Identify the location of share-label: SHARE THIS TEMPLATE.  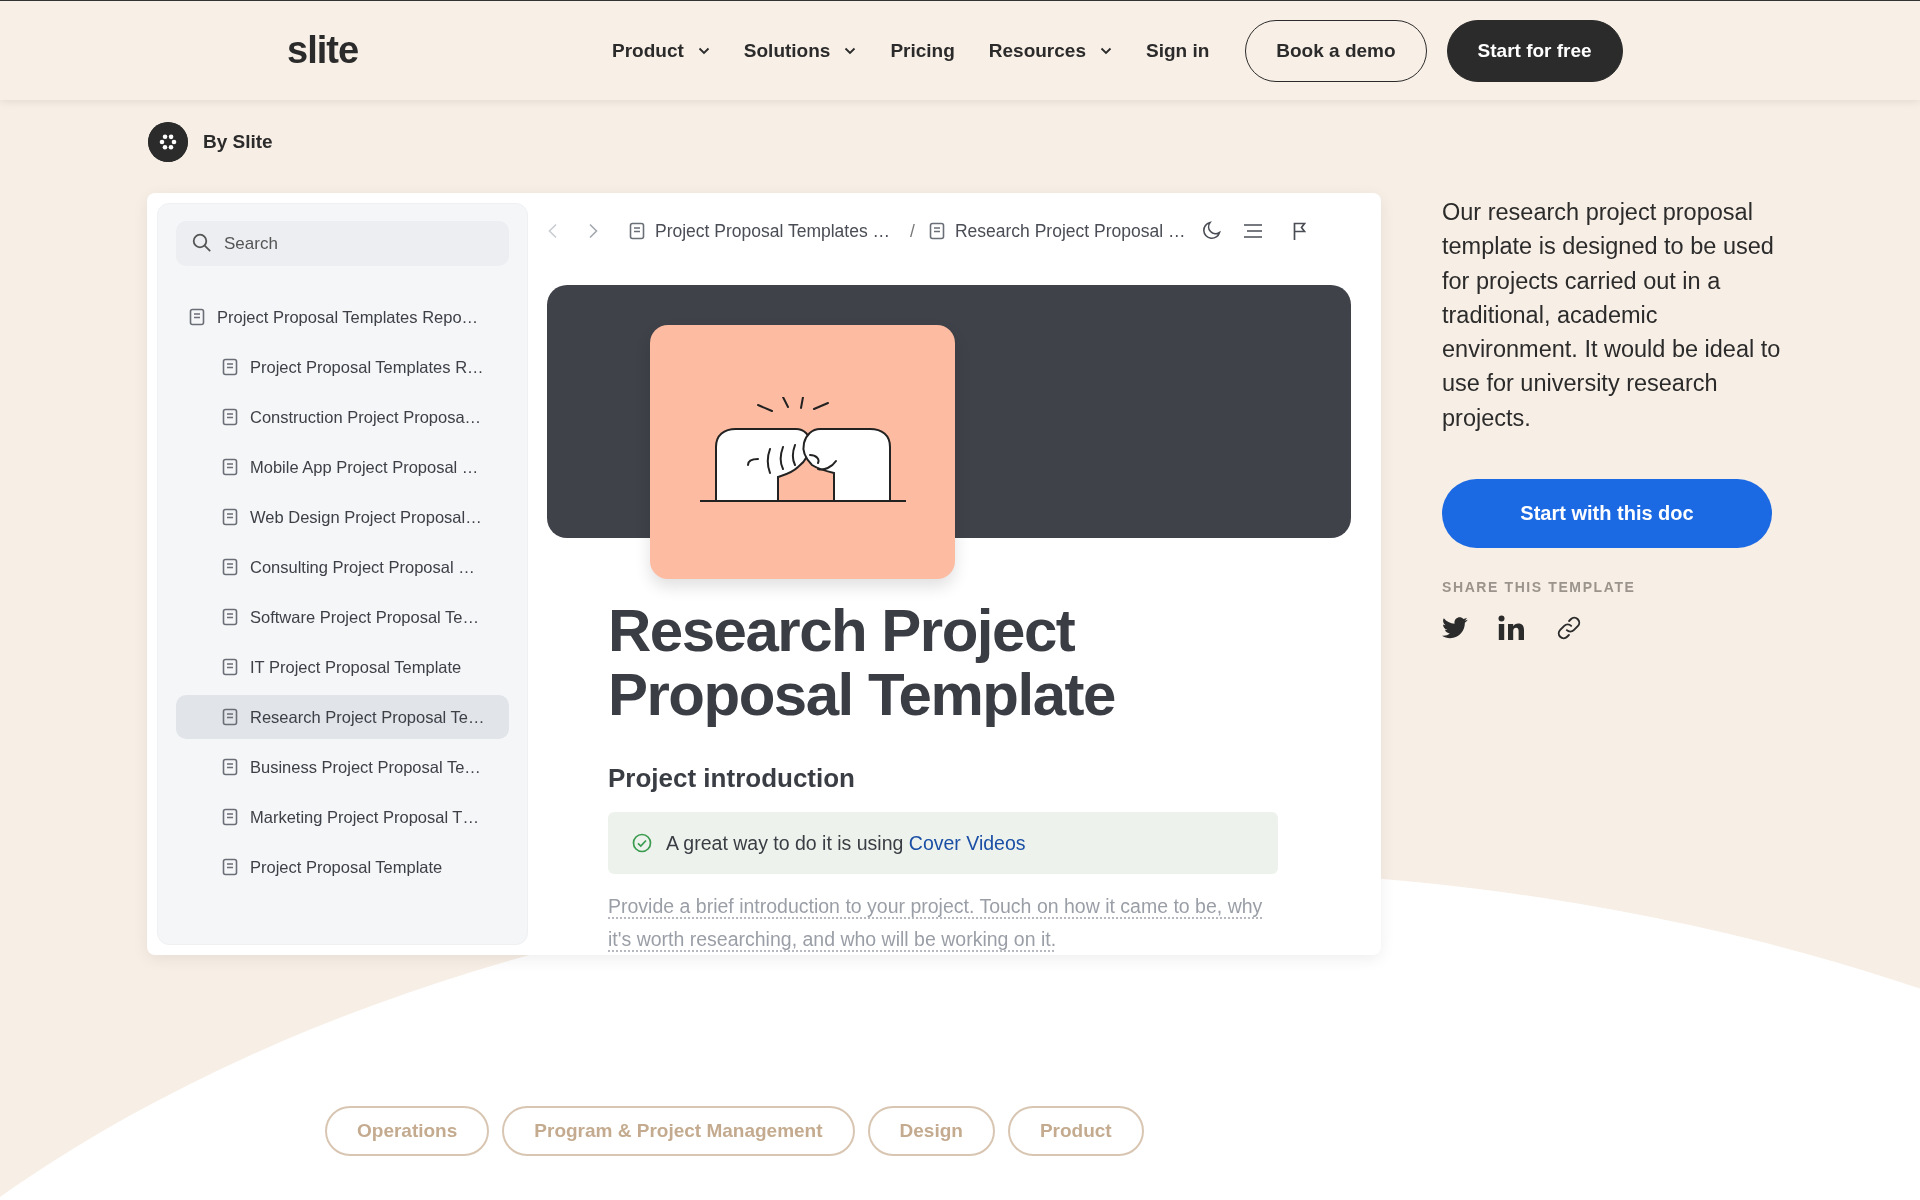
(1539, 587).